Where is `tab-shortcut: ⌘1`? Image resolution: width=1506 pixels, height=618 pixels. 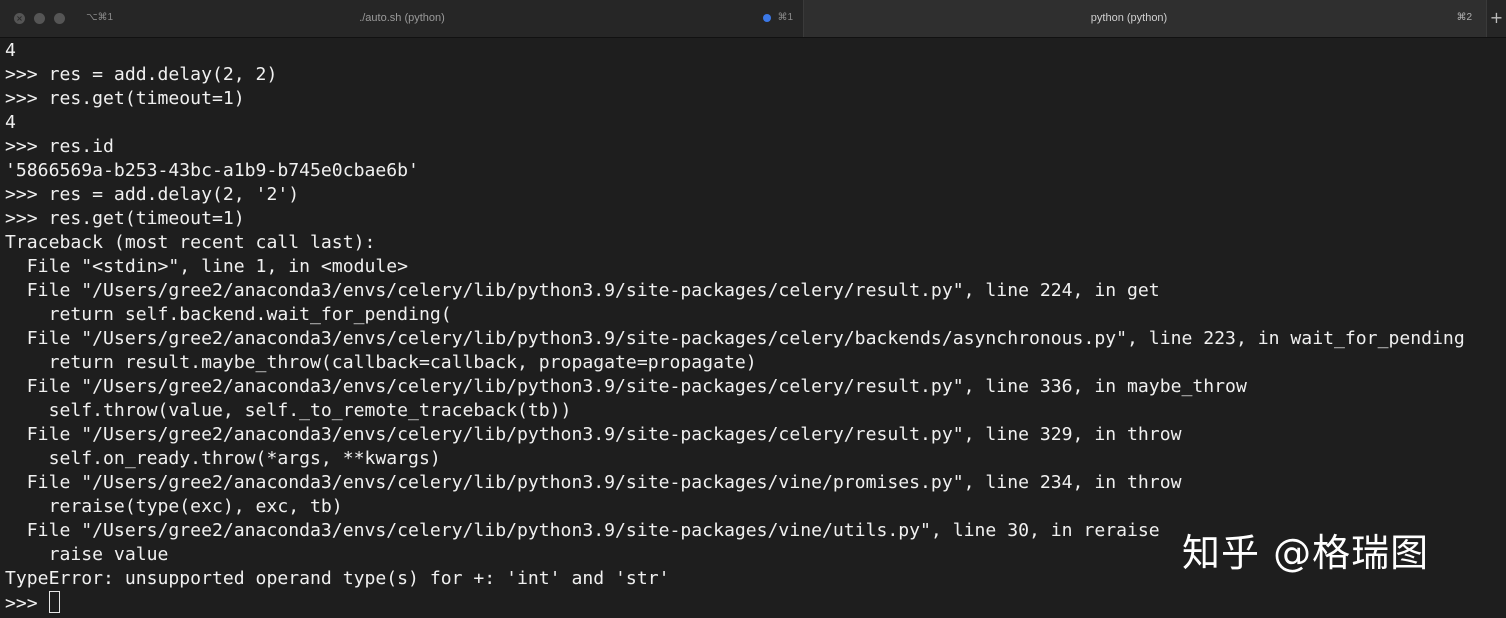
tab-shortcut: ⌘1 is located at coordinates (785, 17).